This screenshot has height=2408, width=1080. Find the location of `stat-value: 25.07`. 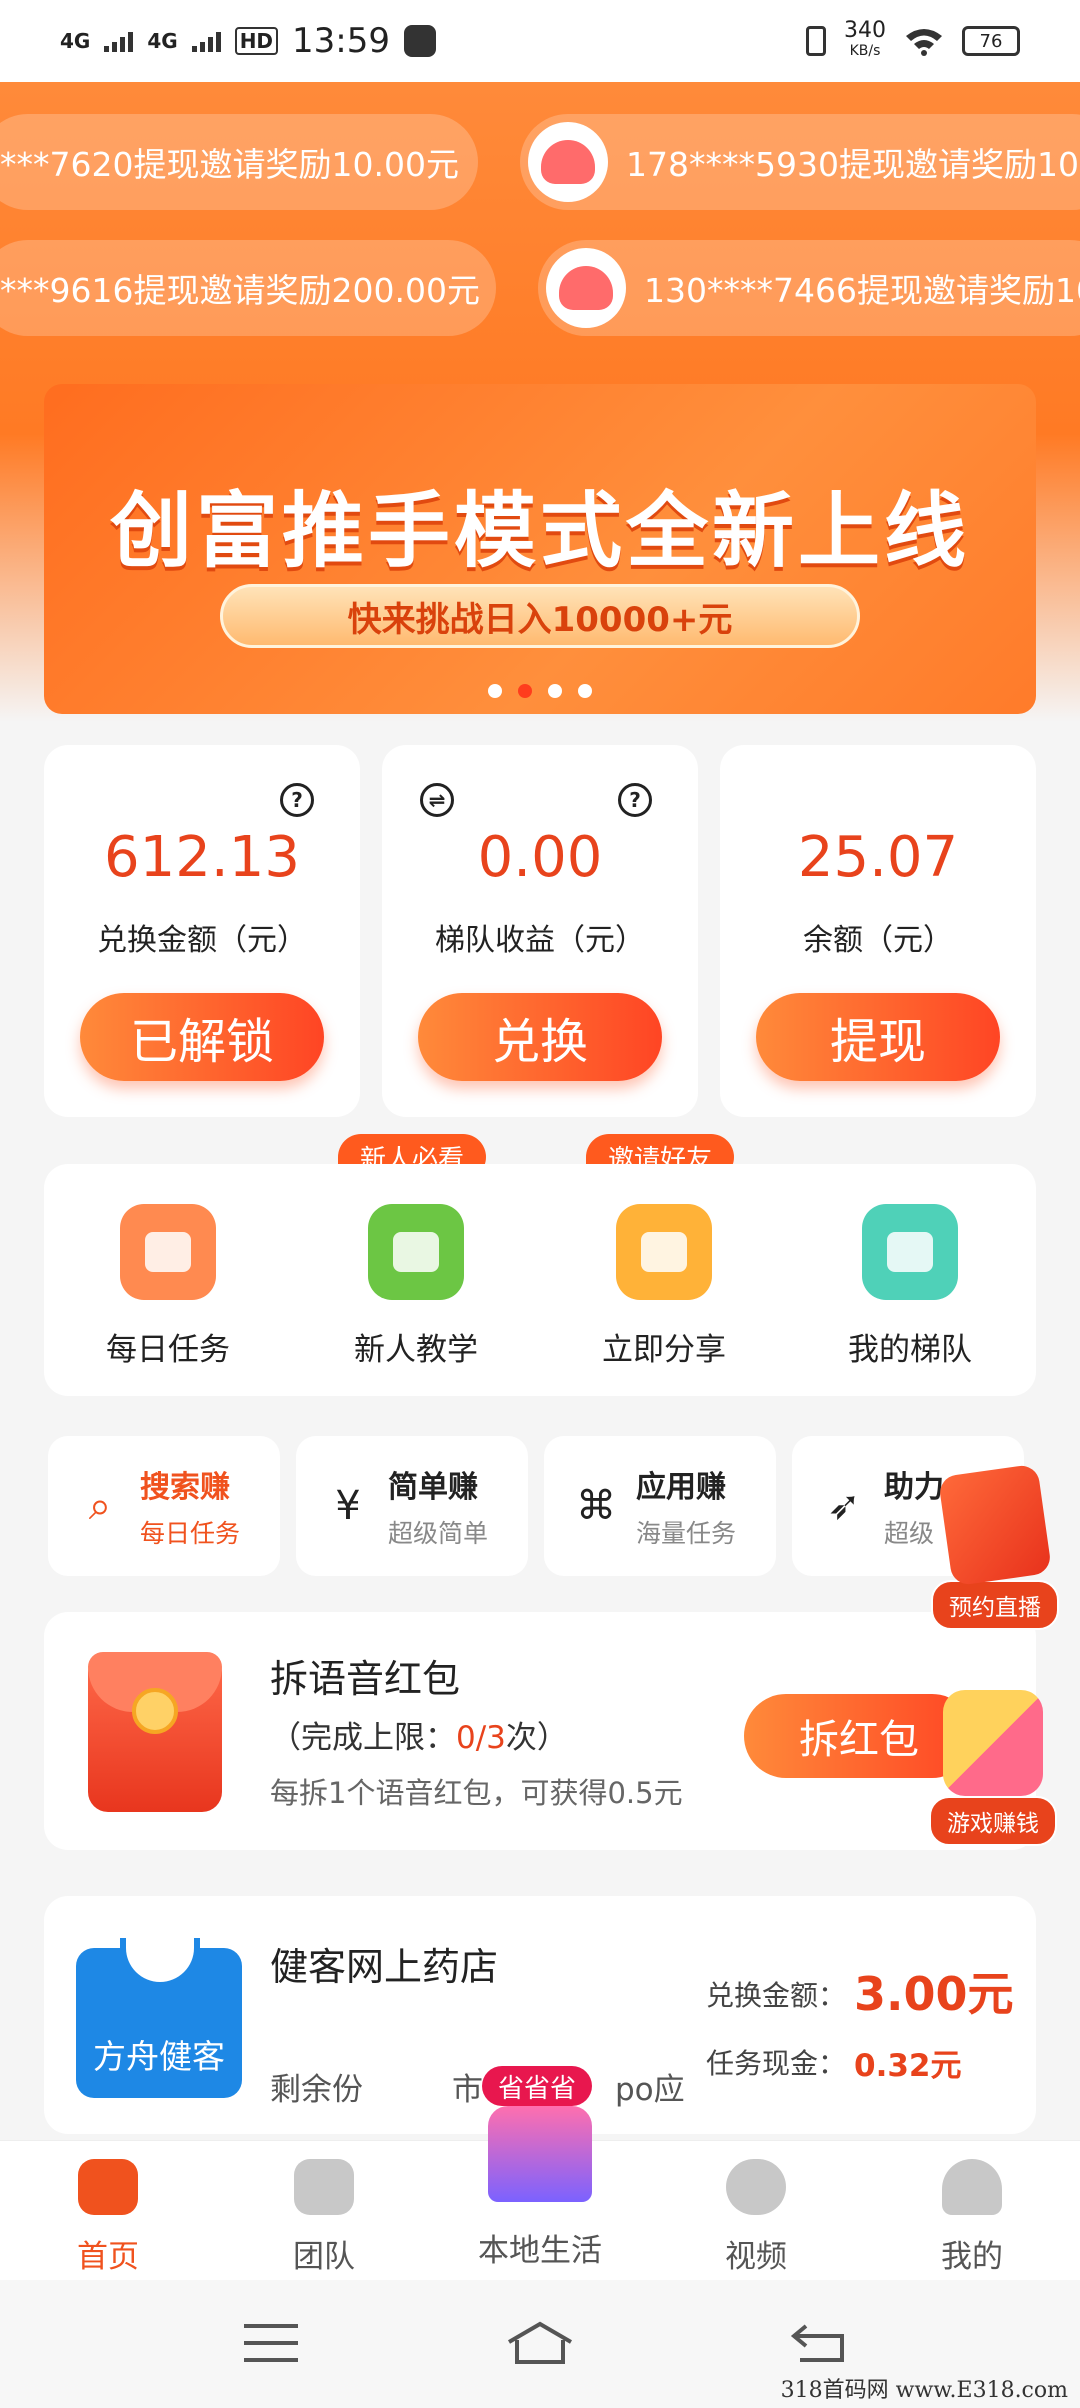

stat-value: 25.07 is located at coordinates (878, 857).